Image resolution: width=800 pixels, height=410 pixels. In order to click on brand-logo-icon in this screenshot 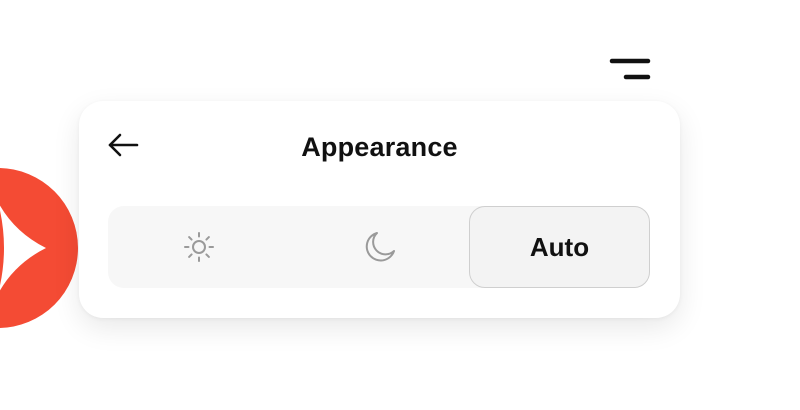, I will do `click(39, 248)`.